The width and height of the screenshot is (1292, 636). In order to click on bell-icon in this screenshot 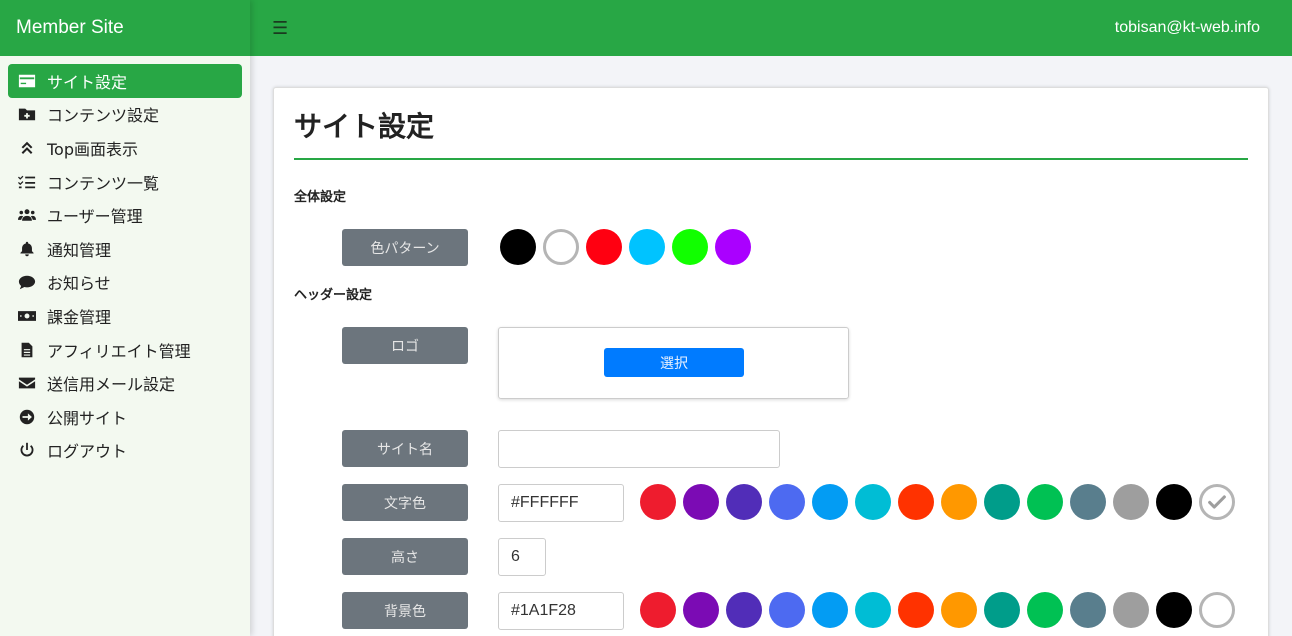, I will do `click(27, 249)`.